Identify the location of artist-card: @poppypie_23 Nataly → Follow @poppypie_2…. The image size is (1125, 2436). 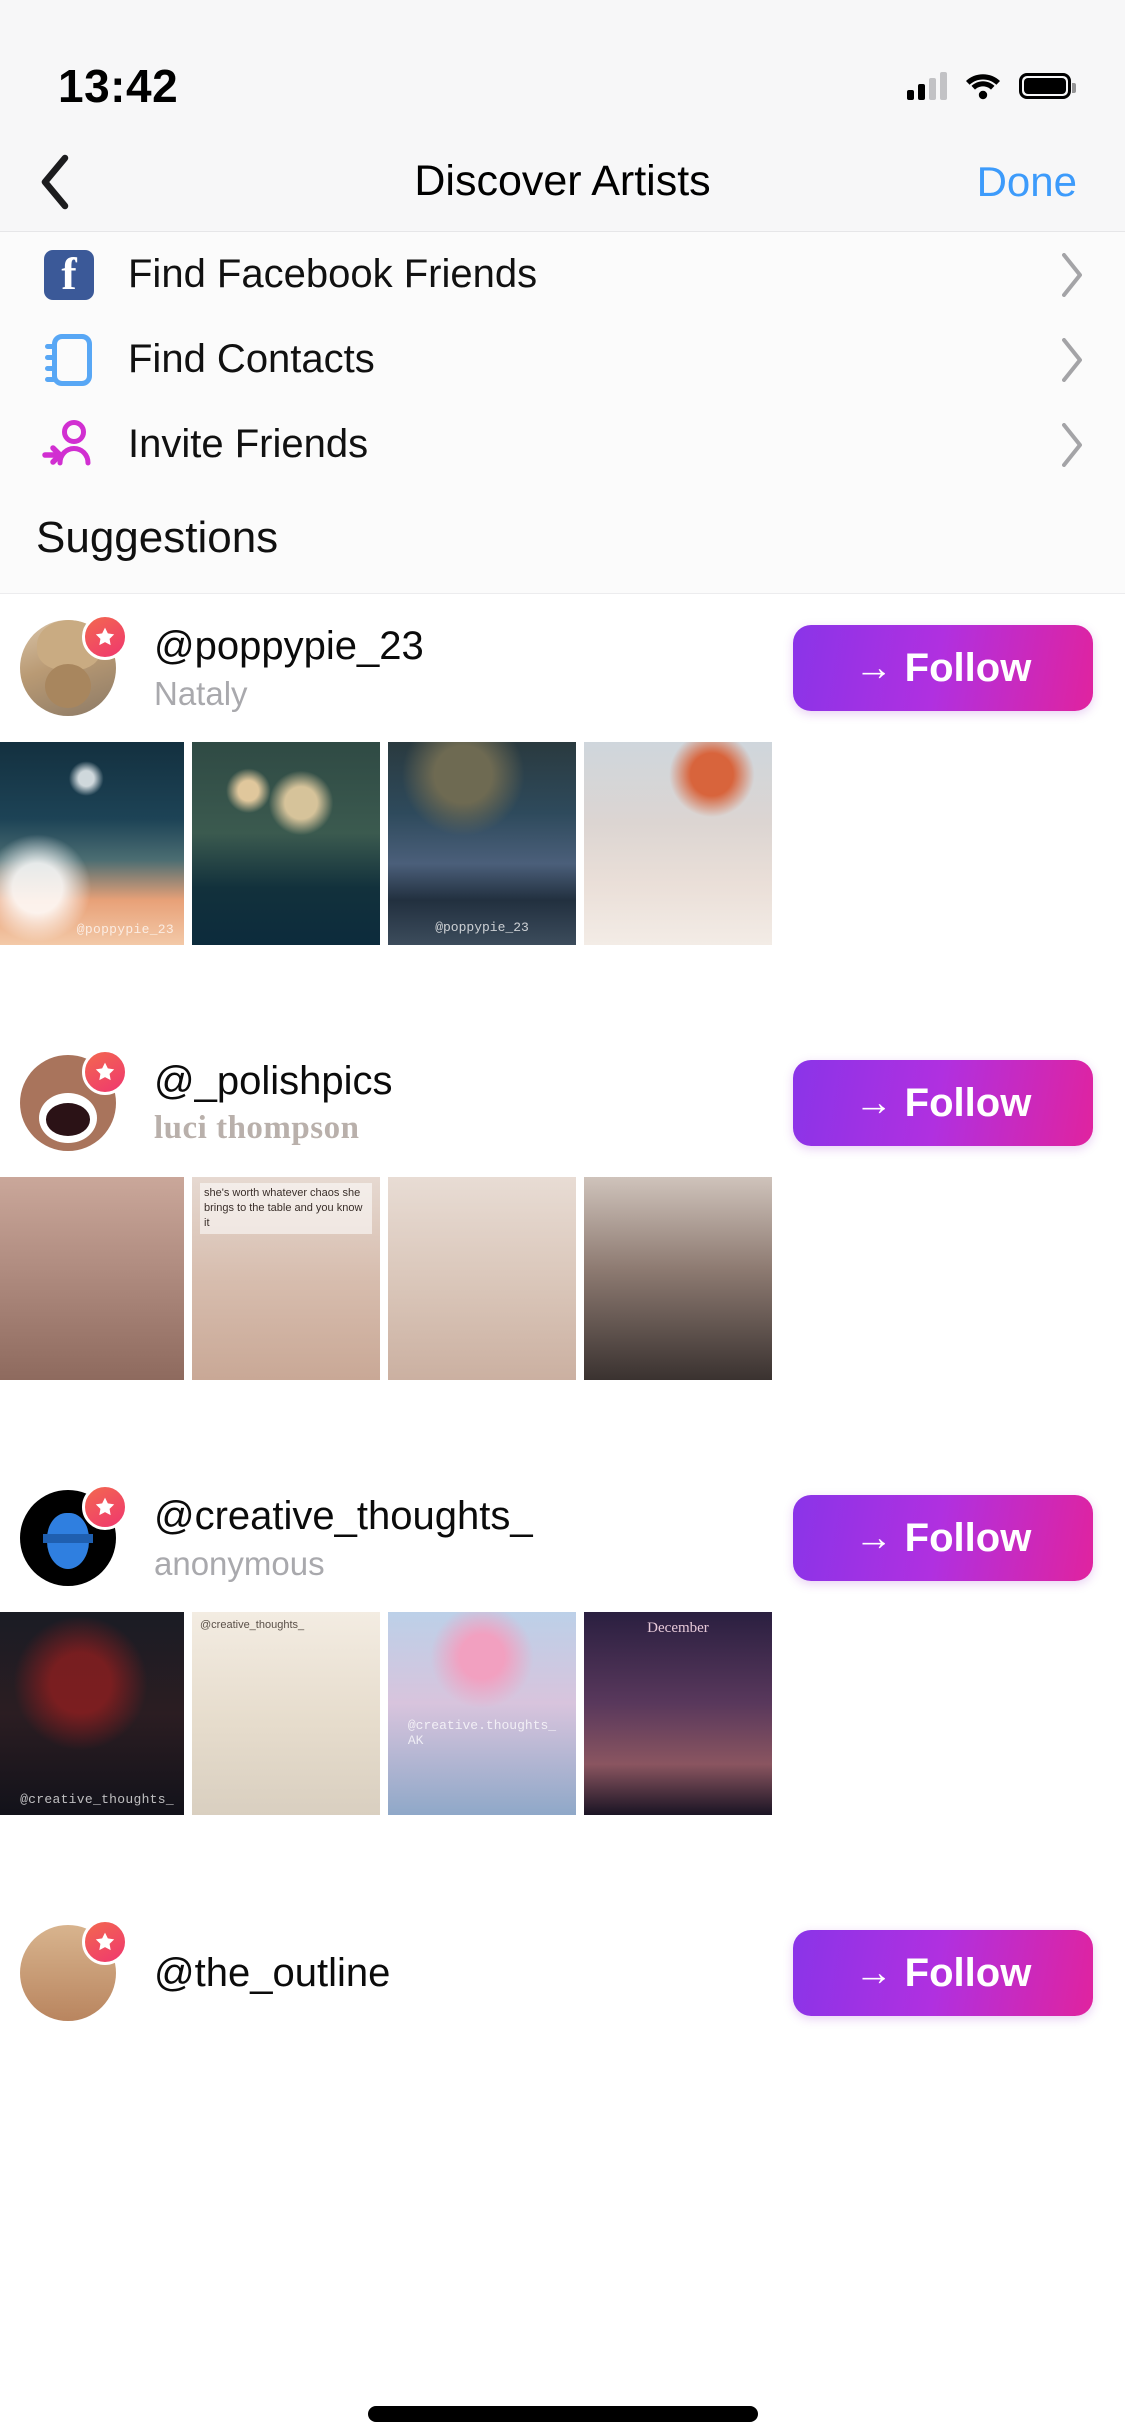
(562, 769).